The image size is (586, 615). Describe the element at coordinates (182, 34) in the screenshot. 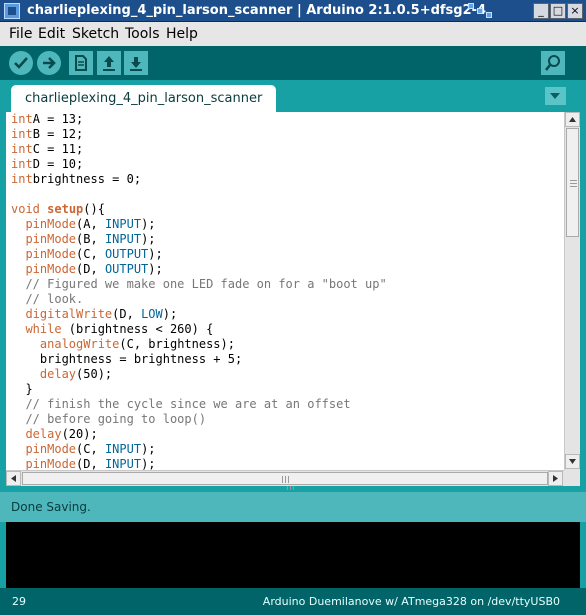

I see `menu-help: Help` at that location.